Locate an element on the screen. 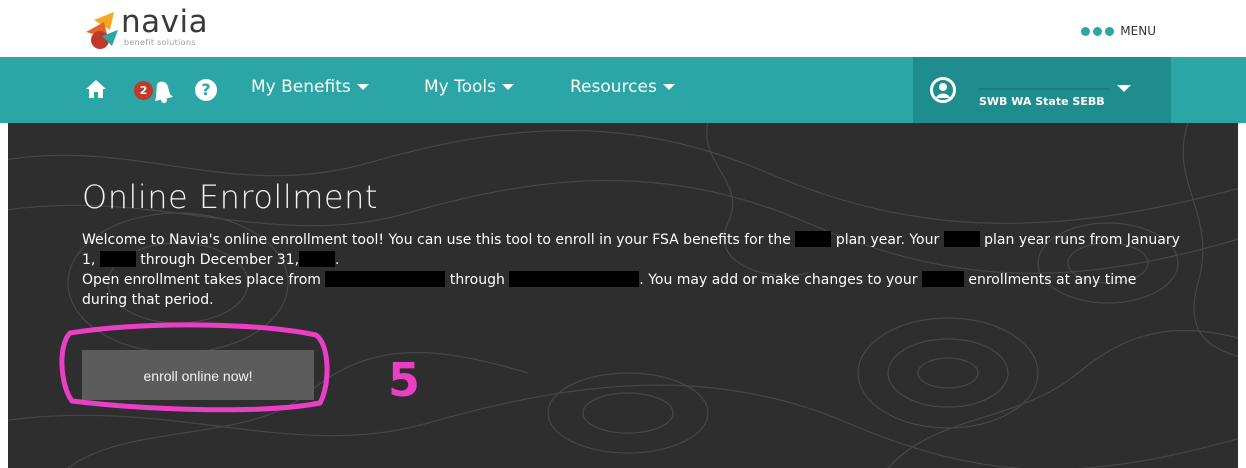 This screenshot has height=468, width=1246. home-icon is located at coordinates (96, 89).